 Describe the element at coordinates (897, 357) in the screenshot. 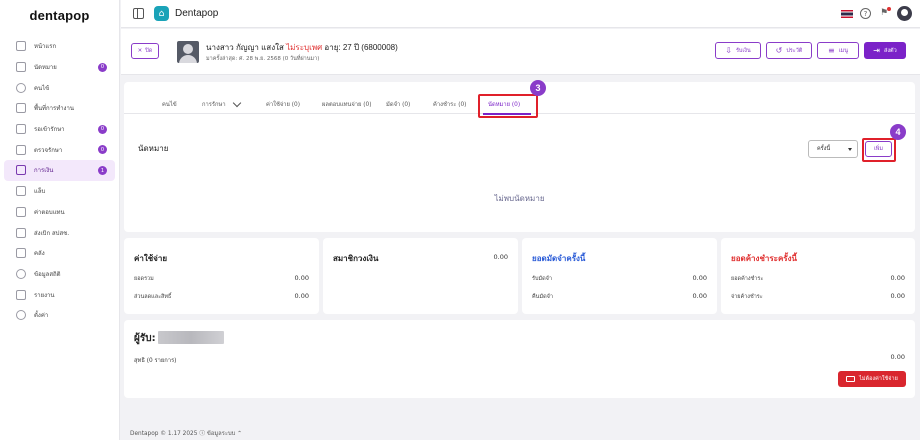

I see `net-value: 0.00` at that location.